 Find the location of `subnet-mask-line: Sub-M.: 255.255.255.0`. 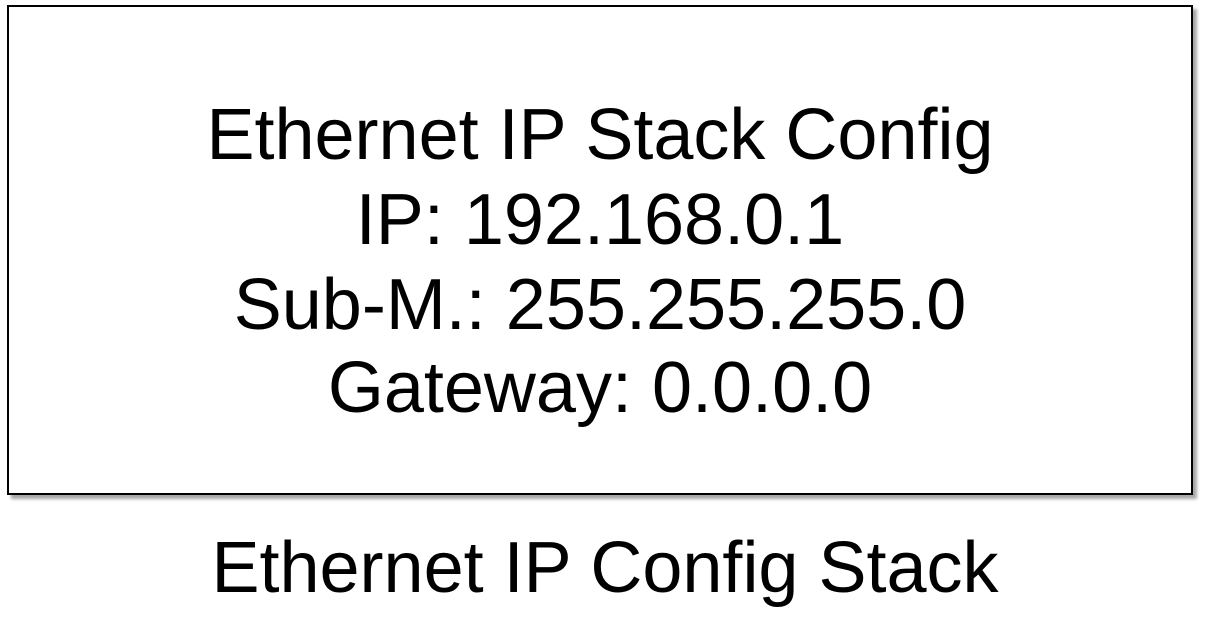

subnet-mask-line: Sub-M.: 255.255.255.0 is located at coordinates (600, 305).